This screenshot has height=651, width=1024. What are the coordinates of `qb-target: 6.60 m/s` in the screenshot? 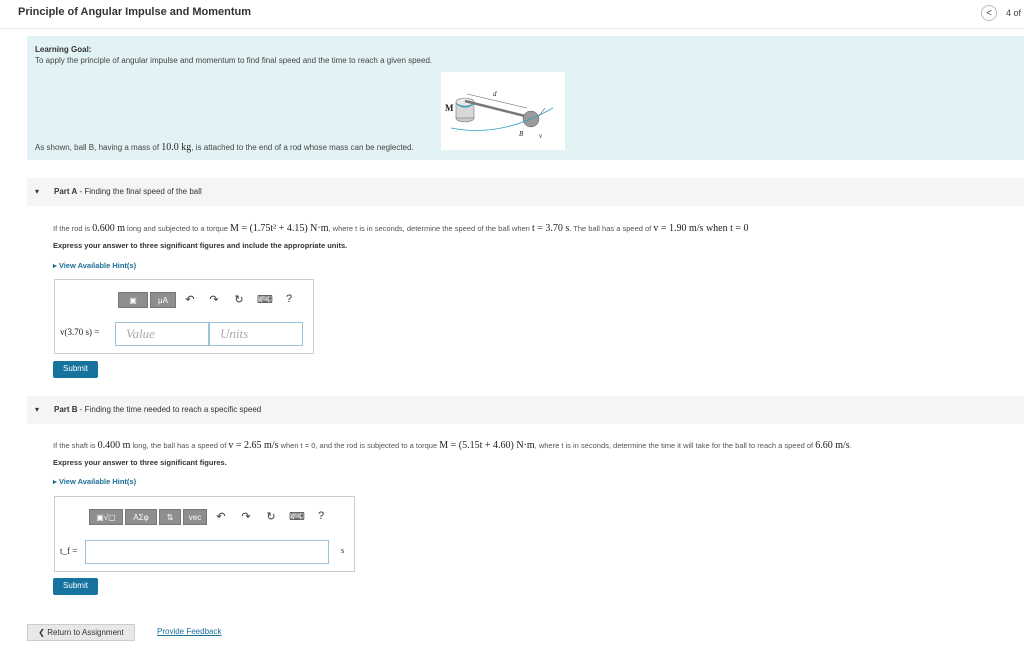 It's located at (832, 445).